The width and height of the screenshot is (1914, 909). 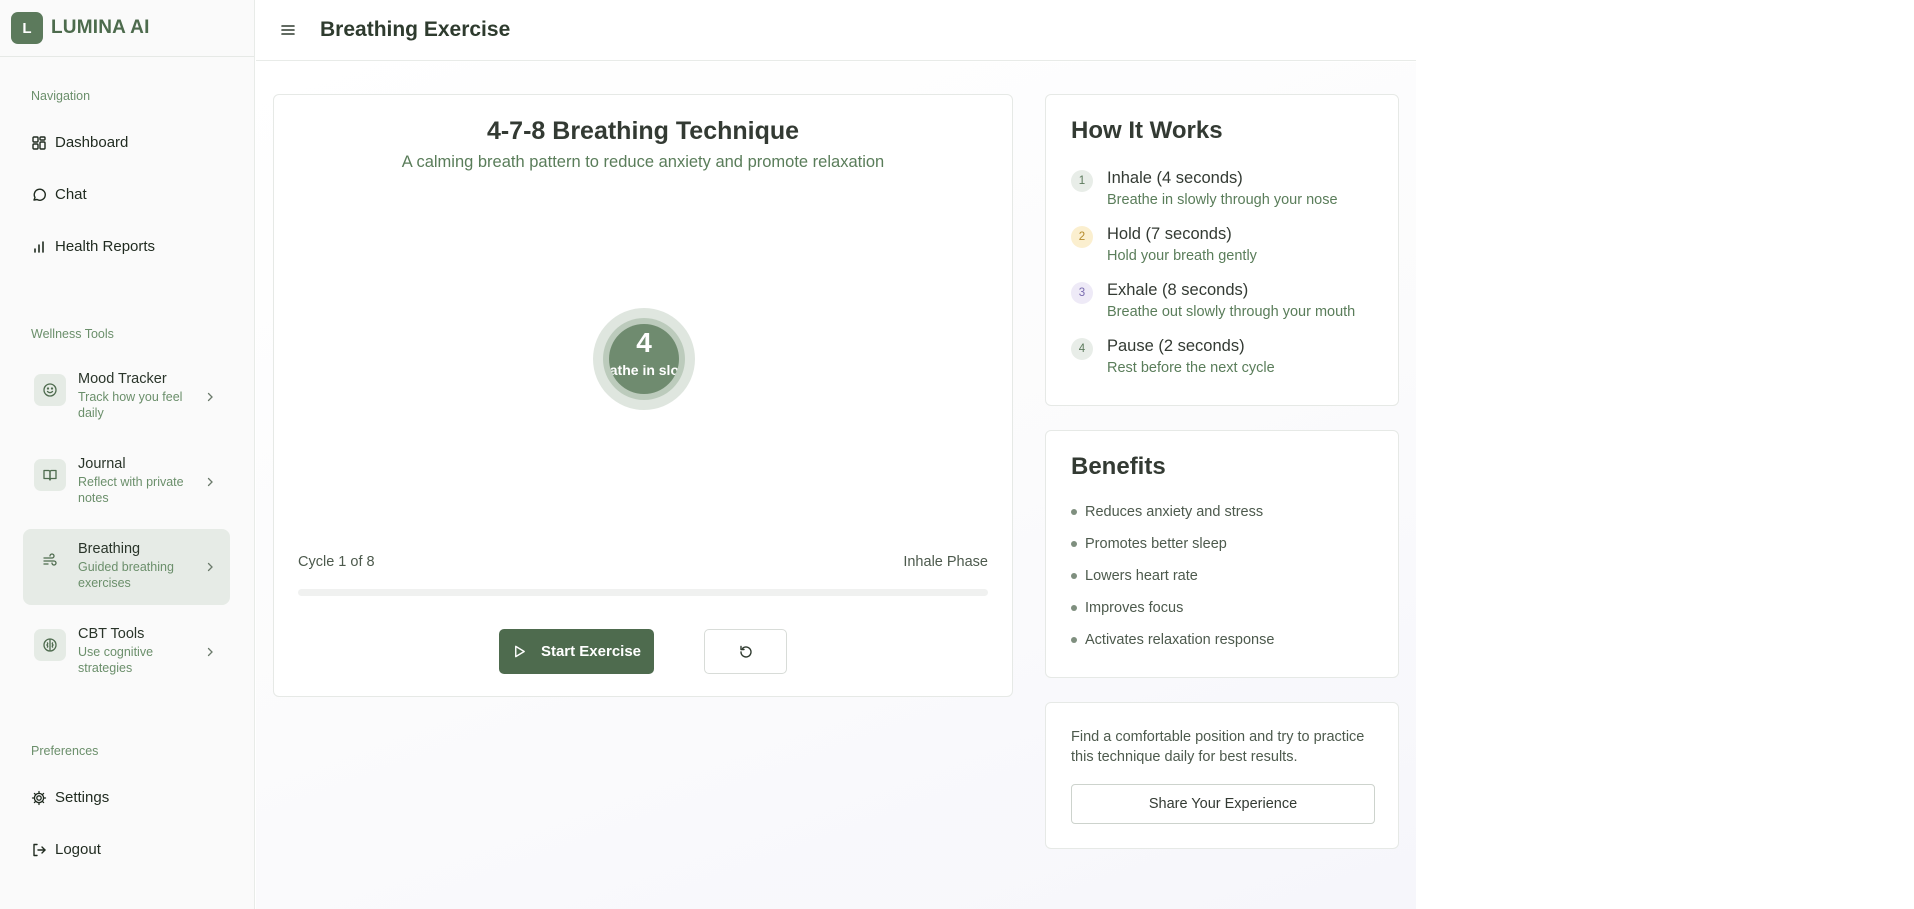 I want to click on nav-item-label: Settings, so click(x=82, y=797).